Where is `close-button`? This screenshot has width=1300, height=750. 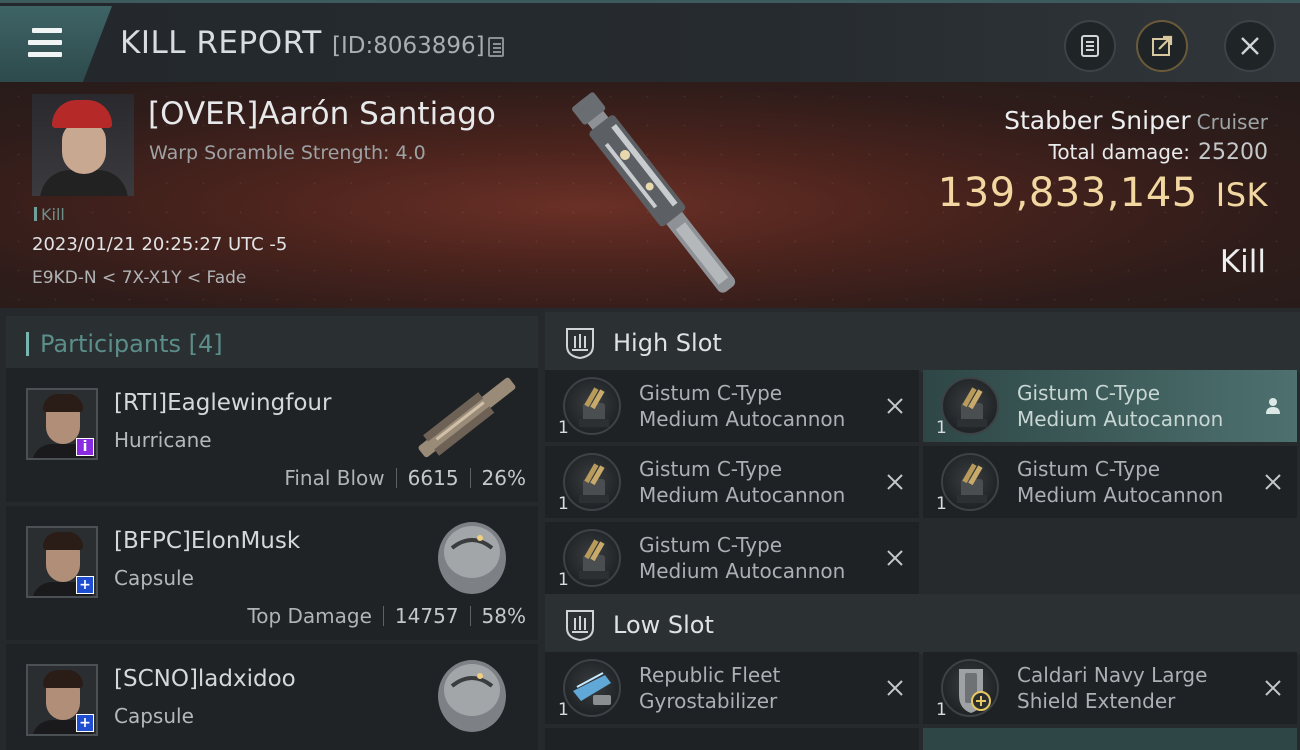
close-button is located at coordinates (1250, 46).